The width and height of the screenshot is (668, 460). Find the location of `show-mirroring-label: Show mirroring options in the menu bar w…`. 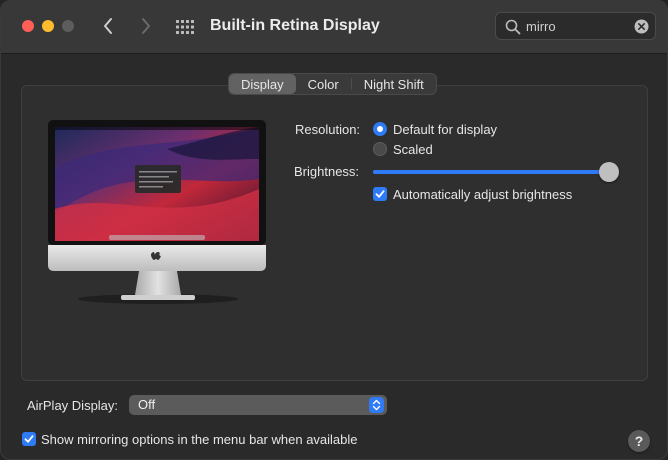

show-mirroring-label: Show mirroring options in the menu bar w… is located at coordinates (199, 439).